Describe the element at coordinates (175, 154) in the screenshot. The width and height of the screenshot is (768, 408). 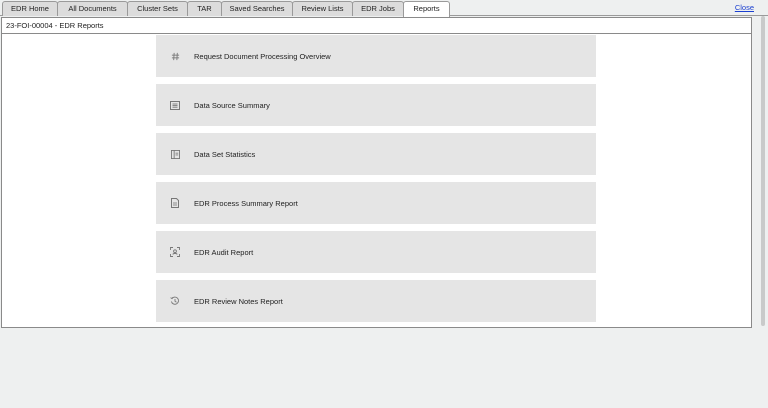
I see `table-icon` at that location.